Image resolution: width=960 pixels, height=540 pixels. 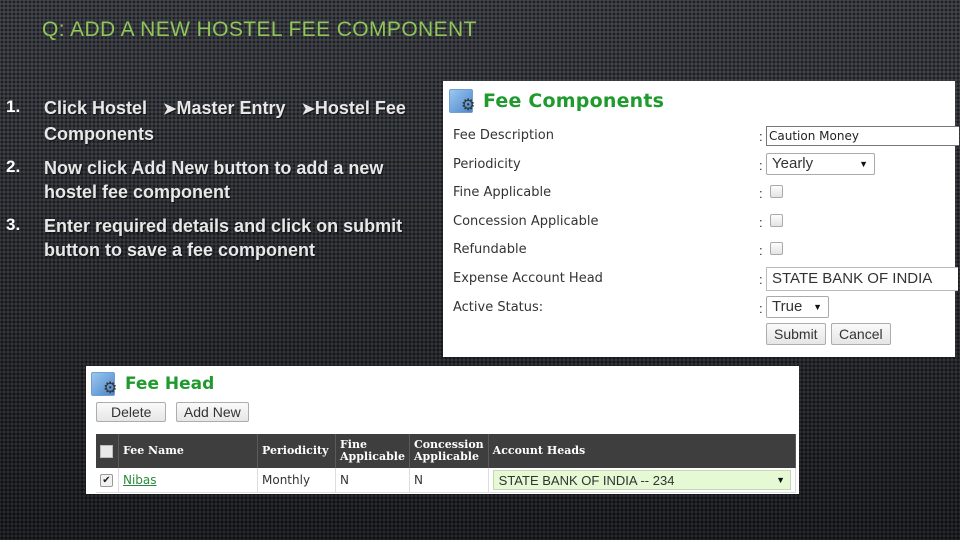 I want to click on fine-applicable-row: Fine Applicable :, so click(x=699, y=192).